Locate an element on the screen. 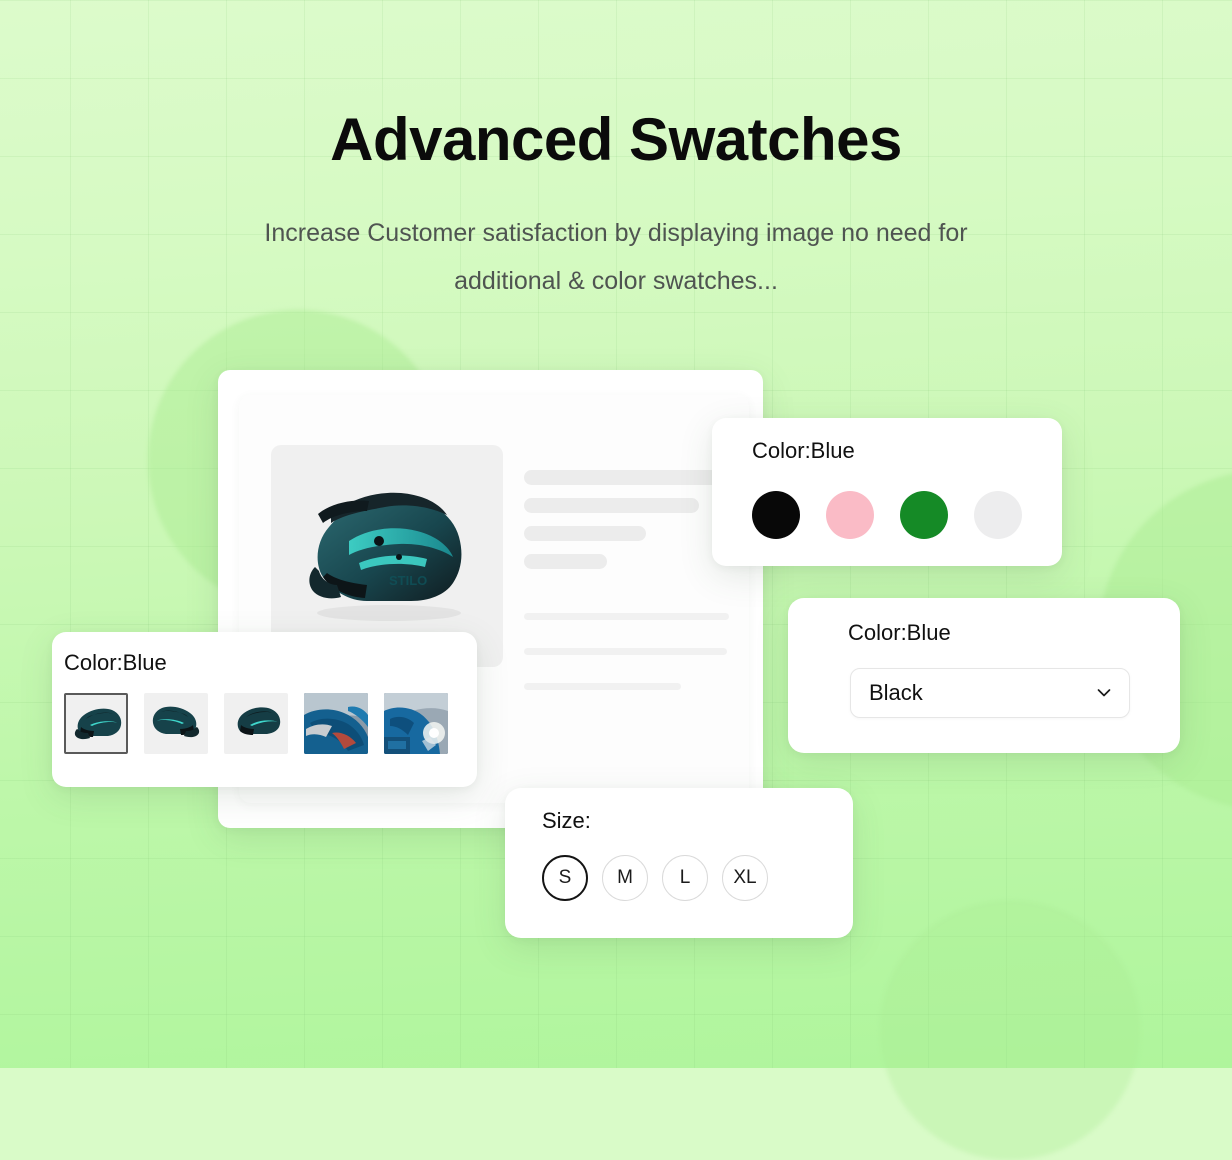  image-swatch-card: Color:Blue is located at coordinates (264, 709).